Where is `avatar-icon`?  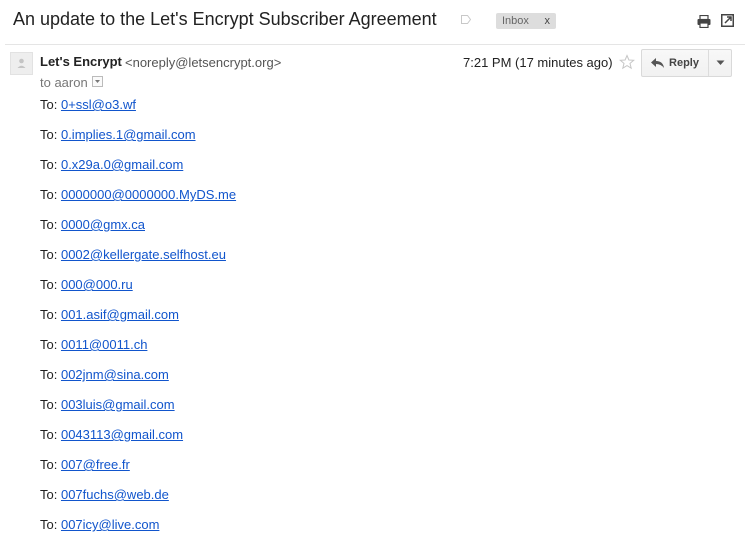
avatar-icon is located at coordinates (21, 63).